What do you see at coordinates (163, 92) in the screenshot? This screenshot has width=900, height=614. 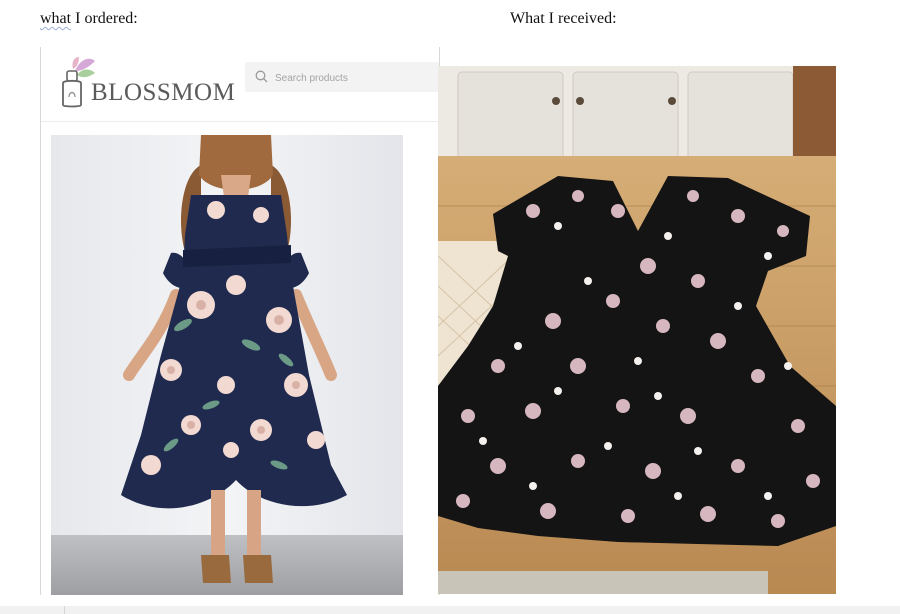 I see `brand-logo-text: BLOSSMOM` at bounding box center [163, 92].